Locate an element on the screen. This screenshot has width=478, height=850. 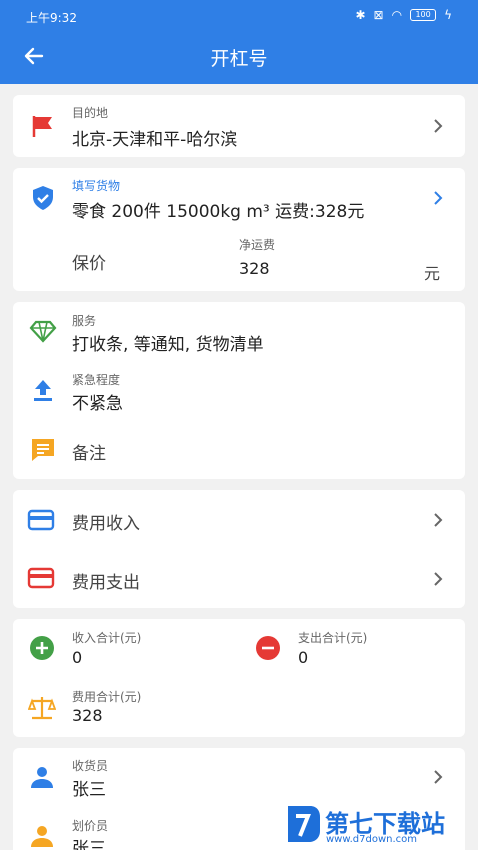
fee-income-label: 费用收入 is located at coordinates (106, 524).